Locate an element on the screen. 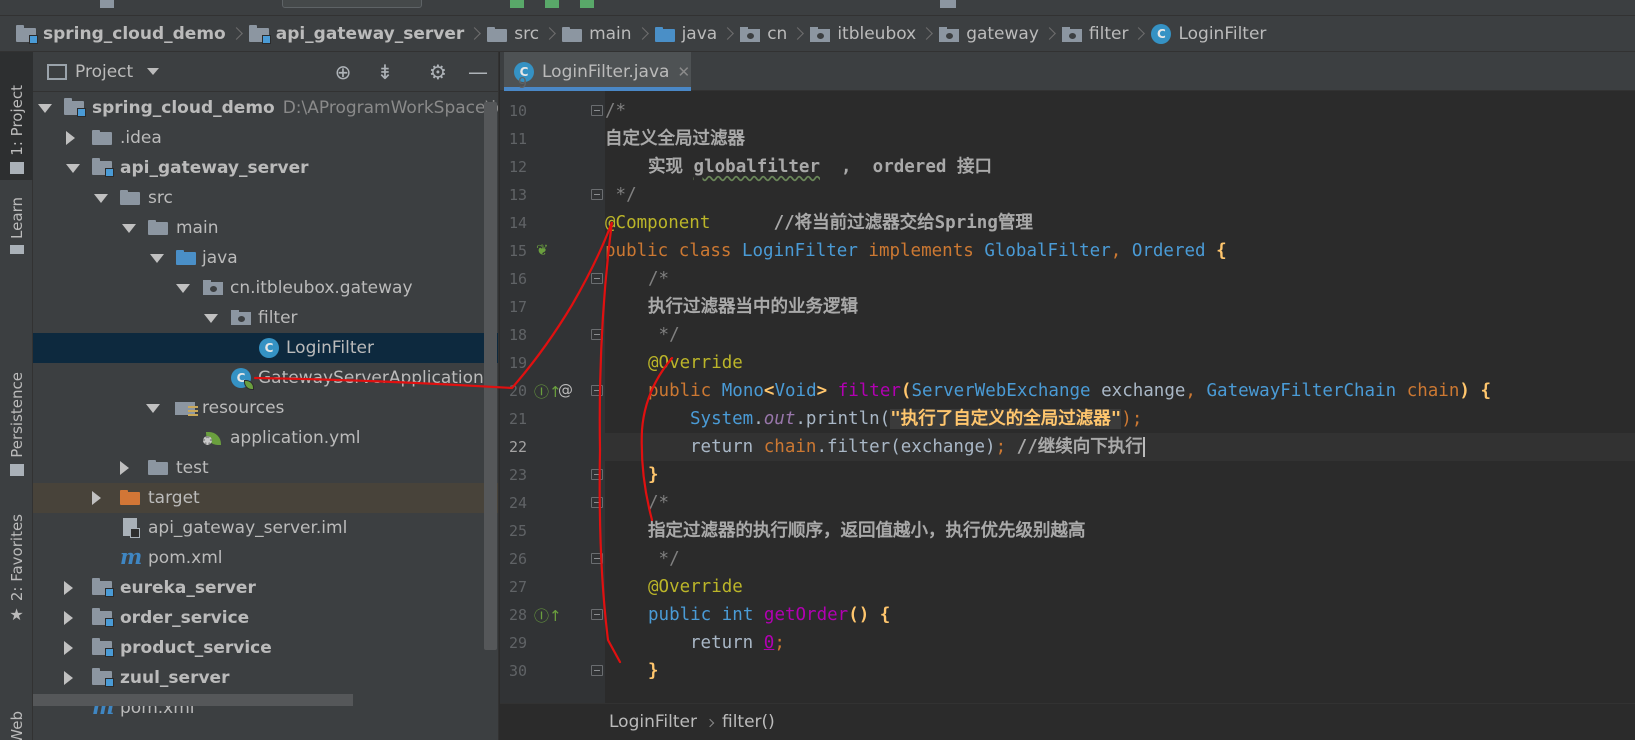  tree-item-resources: resources is located at coordinates (265, 408).